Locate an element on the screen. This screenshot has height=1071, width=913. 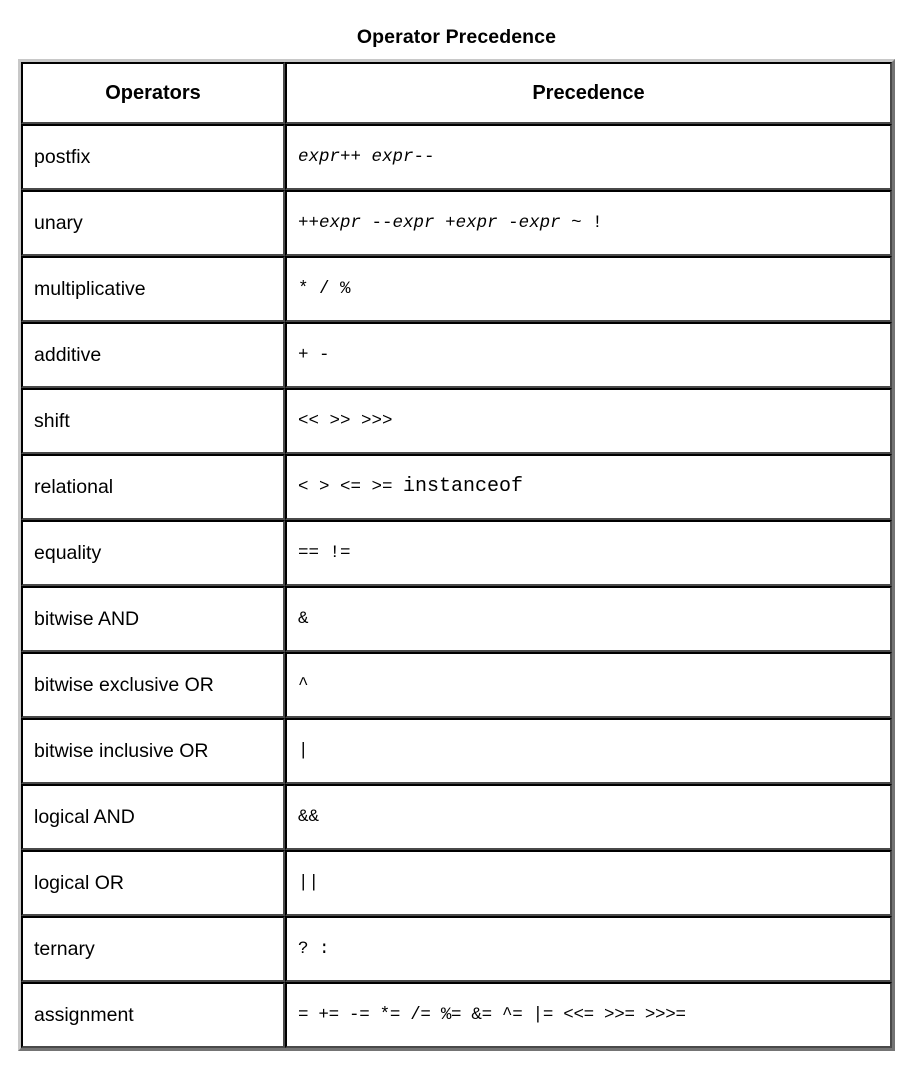
operator-group-label: relational is located at coordinates (153, 487).